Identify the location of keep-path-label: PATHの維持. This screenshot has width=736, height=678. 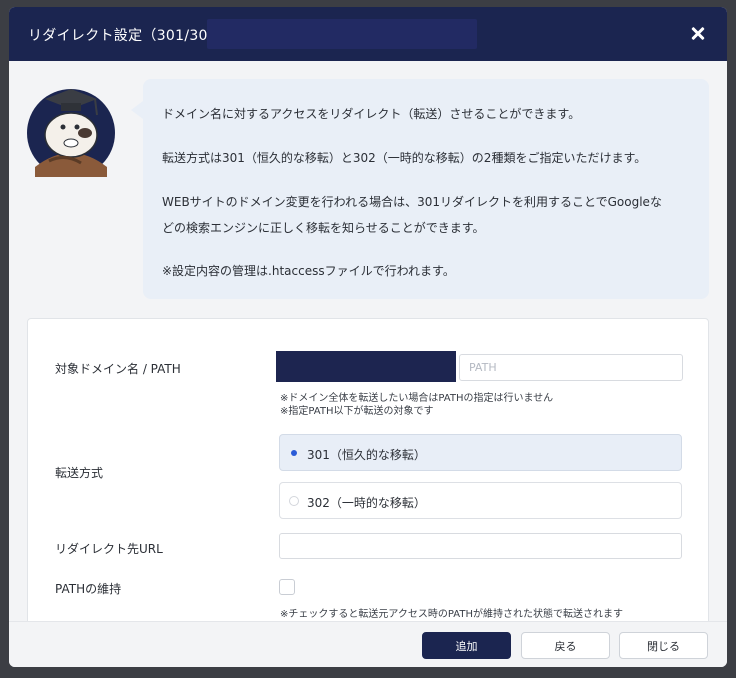
(88, 589).